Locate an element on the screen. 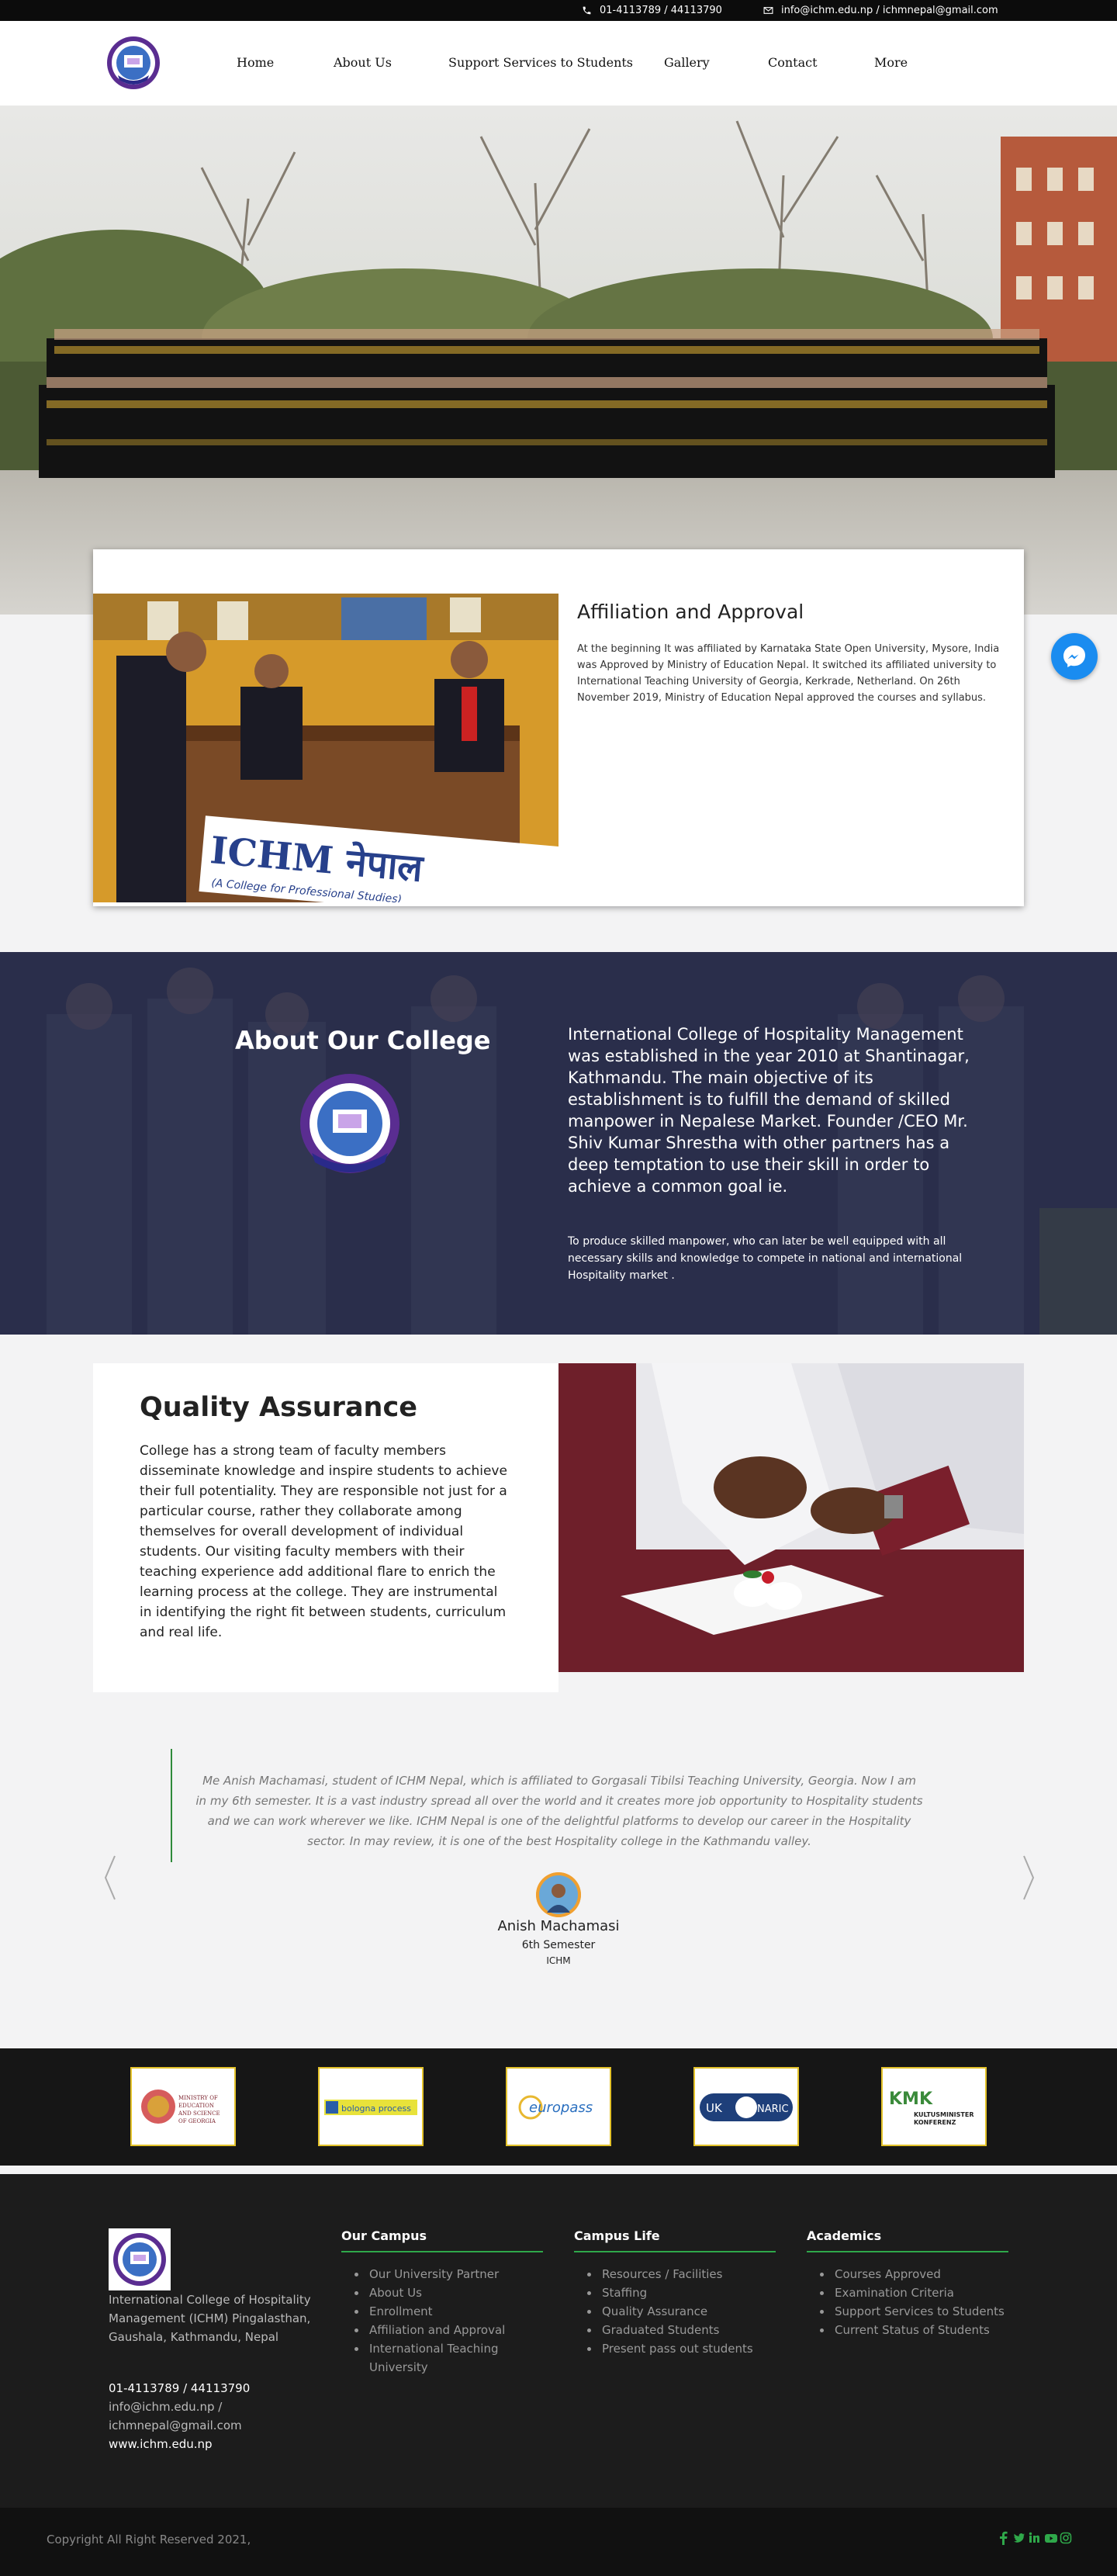 This screenshot has width=1117, height=2576. carousel-next-arrow is located at coordinates (1028, 1878).